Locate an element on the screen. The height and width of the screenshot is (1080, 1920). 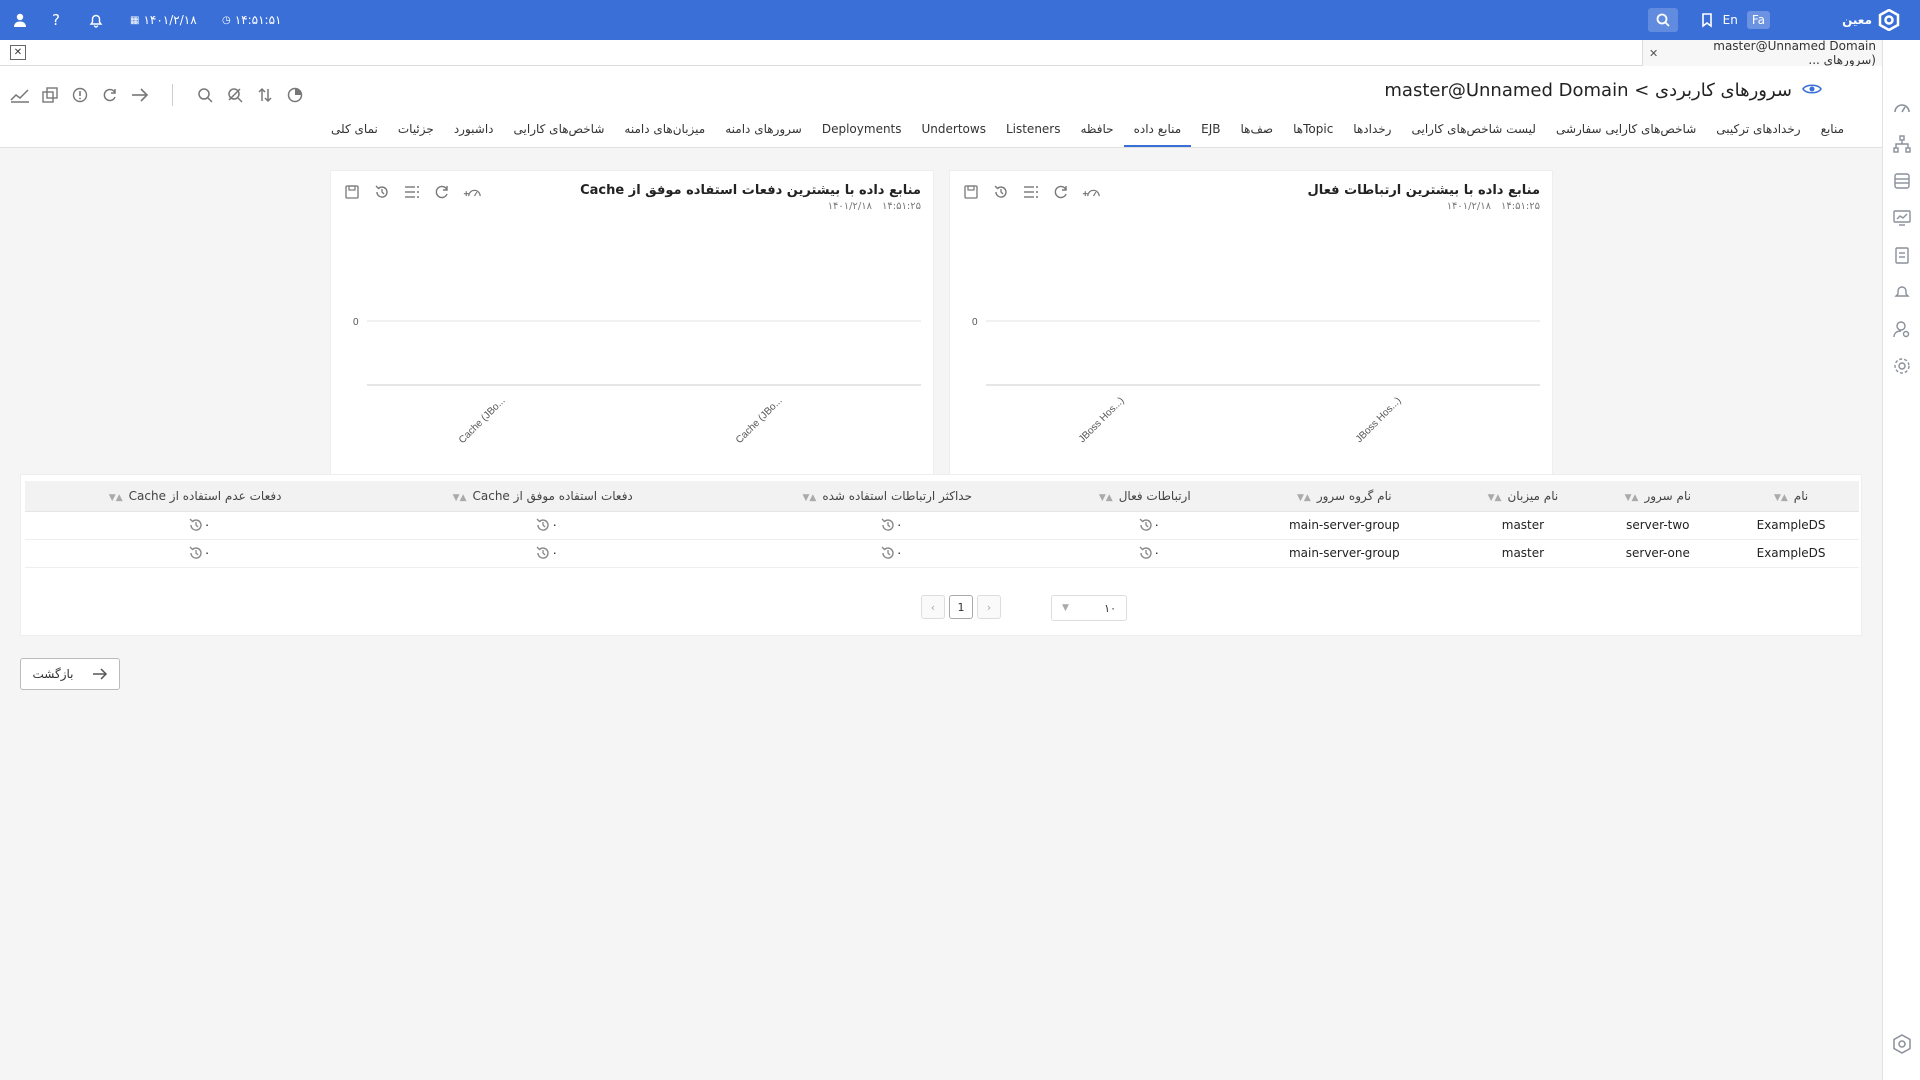
cell-value: ۰ is located at coordinates (899, 552).